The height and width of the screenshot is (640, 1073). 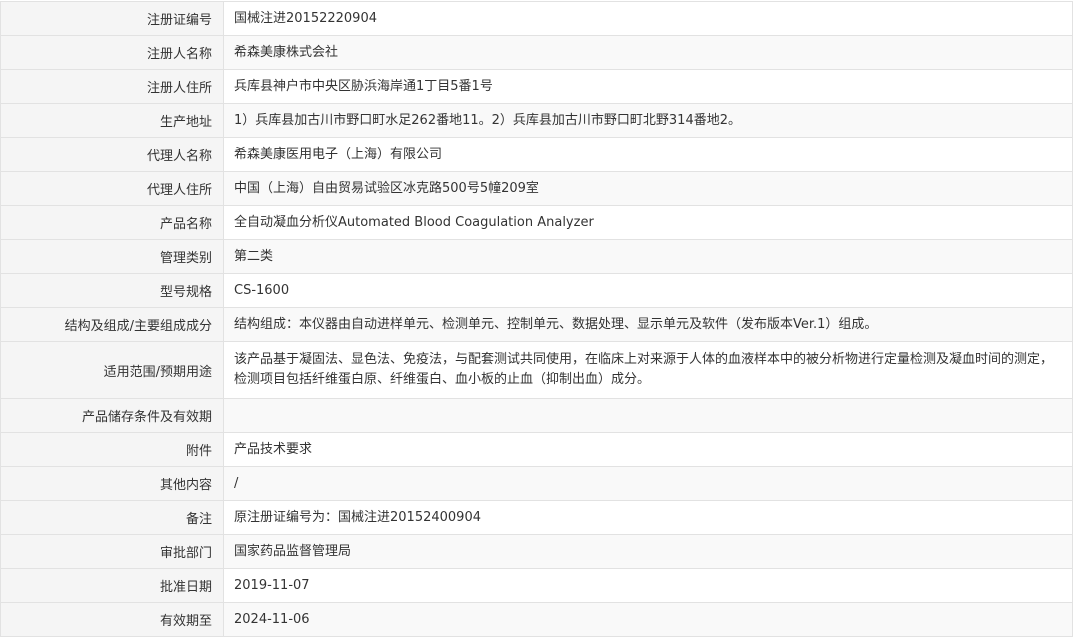 What do you see at coordinates (112, 551) in the screenshot?
I see `row-label: 审批部门` at bounding box center [112, 551].